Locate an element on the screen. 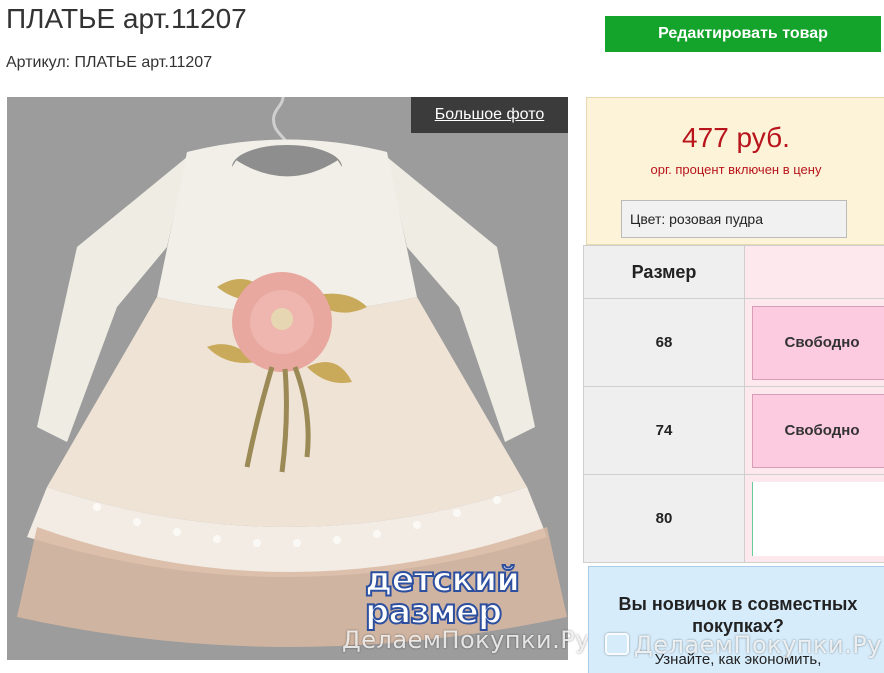 This screenshot has height=673, width=884. footer-watermark: ДелаемПокупки.Ру is located at coordinates (758, 645).